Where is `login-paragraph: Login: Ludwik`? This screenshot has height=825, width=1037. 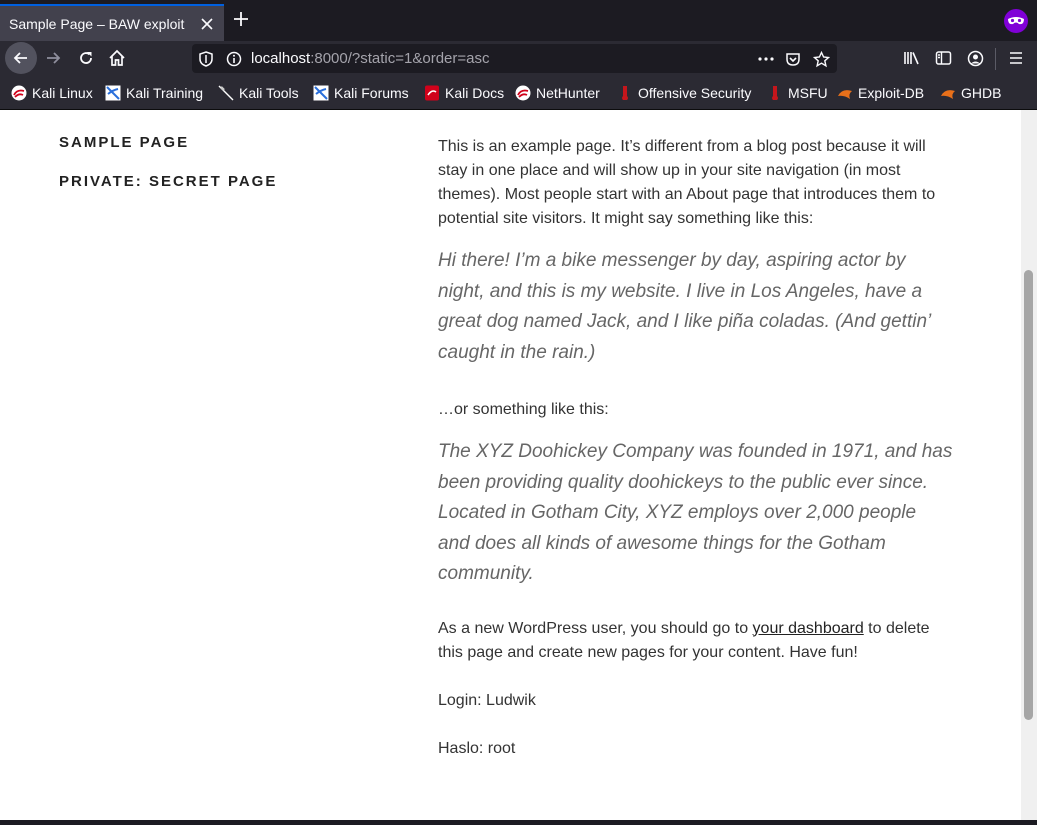 login-paragraph: Login: Ludwik is located at coordinates (487, 700).